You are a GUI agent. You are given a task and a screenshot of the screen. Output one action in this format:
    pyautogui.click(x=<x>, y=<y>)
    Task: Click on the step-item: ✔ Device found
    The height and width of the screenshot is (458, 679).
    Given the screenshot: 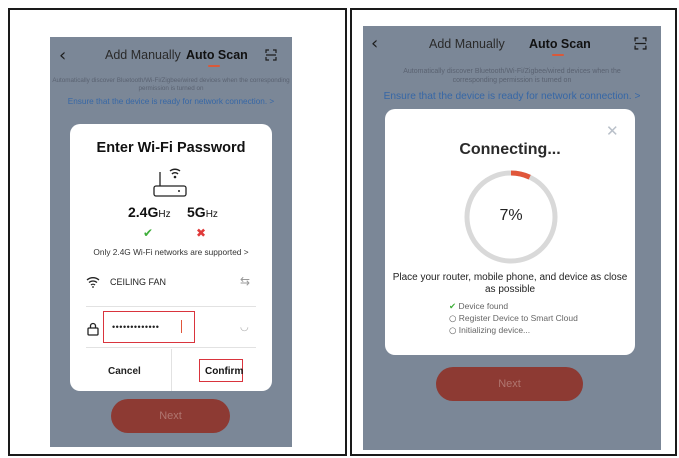 What is the action you would take?
    pyautogui.click(x=513, y=307)
    